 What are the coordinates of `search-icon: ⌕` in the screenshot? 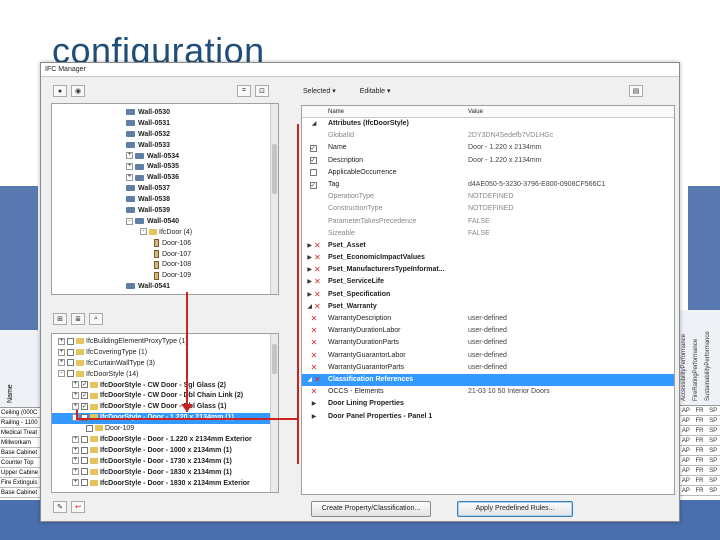 It's located at (96, 319).